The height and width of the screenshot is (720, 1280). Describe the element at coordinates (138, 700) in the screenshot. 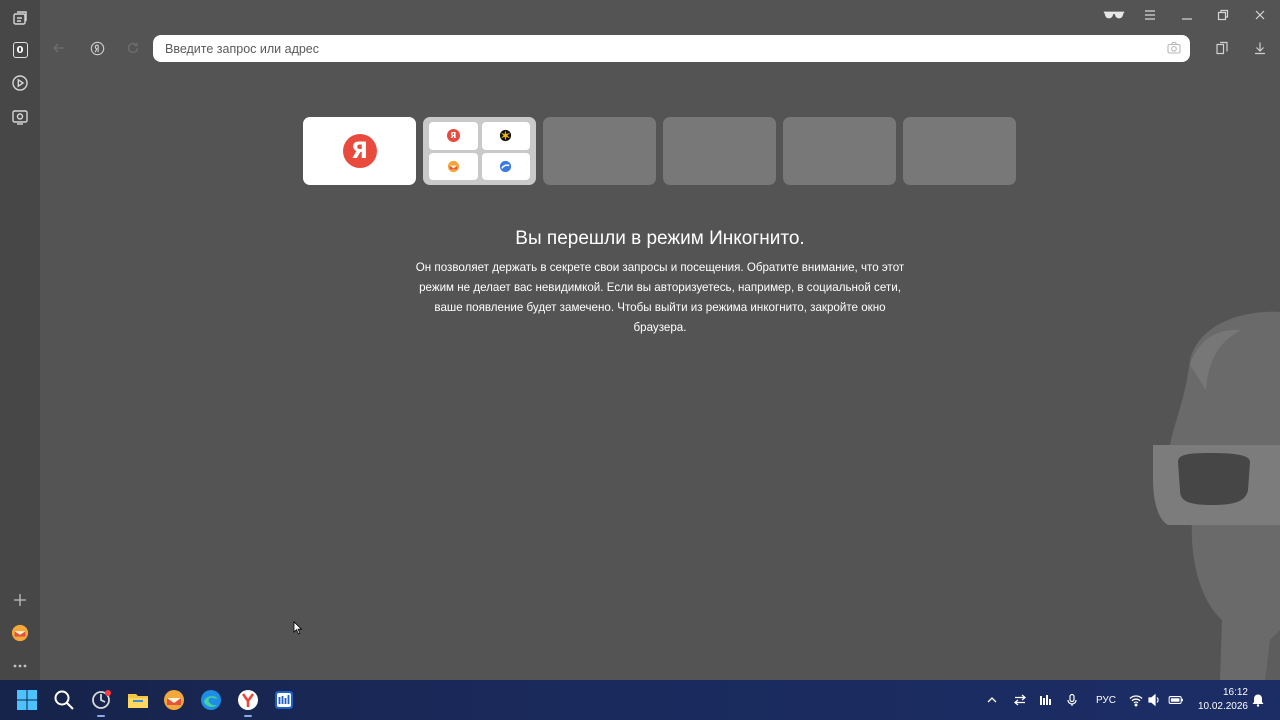

I see `file-explorer-icon` at that location.